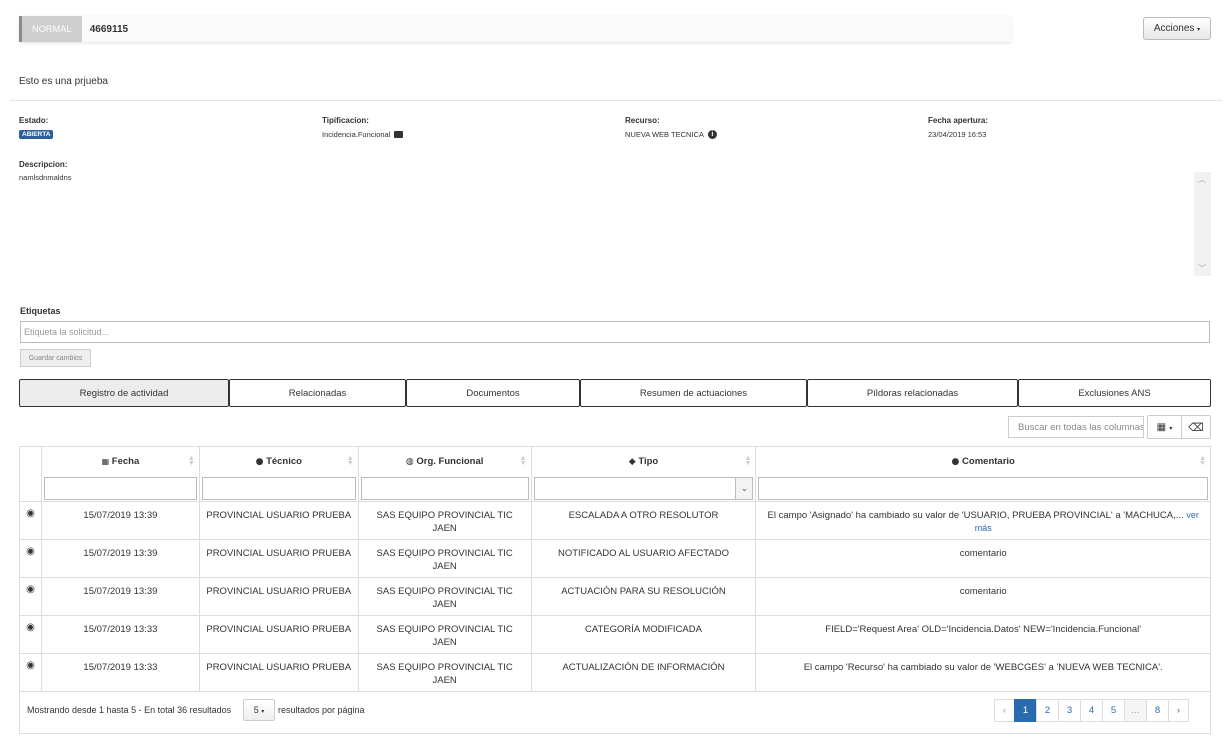  What do you see at coordinates (356, 134) in the screenshot?
I see `field-tipificacion-value: Incidencia.Funcional` at bounding box center [356, 134].